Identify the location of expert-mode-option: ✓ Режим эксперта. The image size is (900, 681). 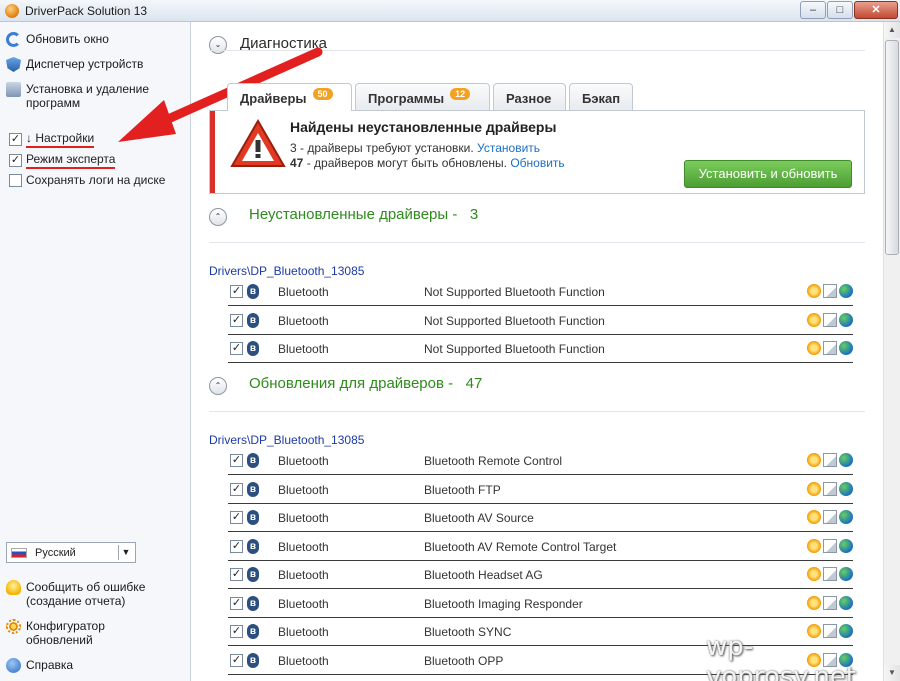
(62, 160).